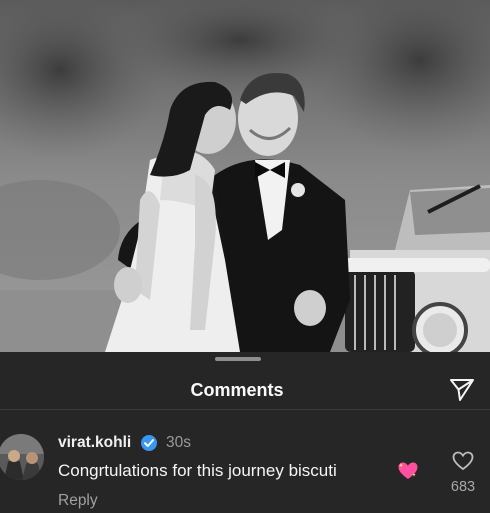 Image resolution: width=490 pixels, height=513 pixels. Describe the element at coordinates (237, 390) in the screenshot. I see `comments-title: Comments` at that location.